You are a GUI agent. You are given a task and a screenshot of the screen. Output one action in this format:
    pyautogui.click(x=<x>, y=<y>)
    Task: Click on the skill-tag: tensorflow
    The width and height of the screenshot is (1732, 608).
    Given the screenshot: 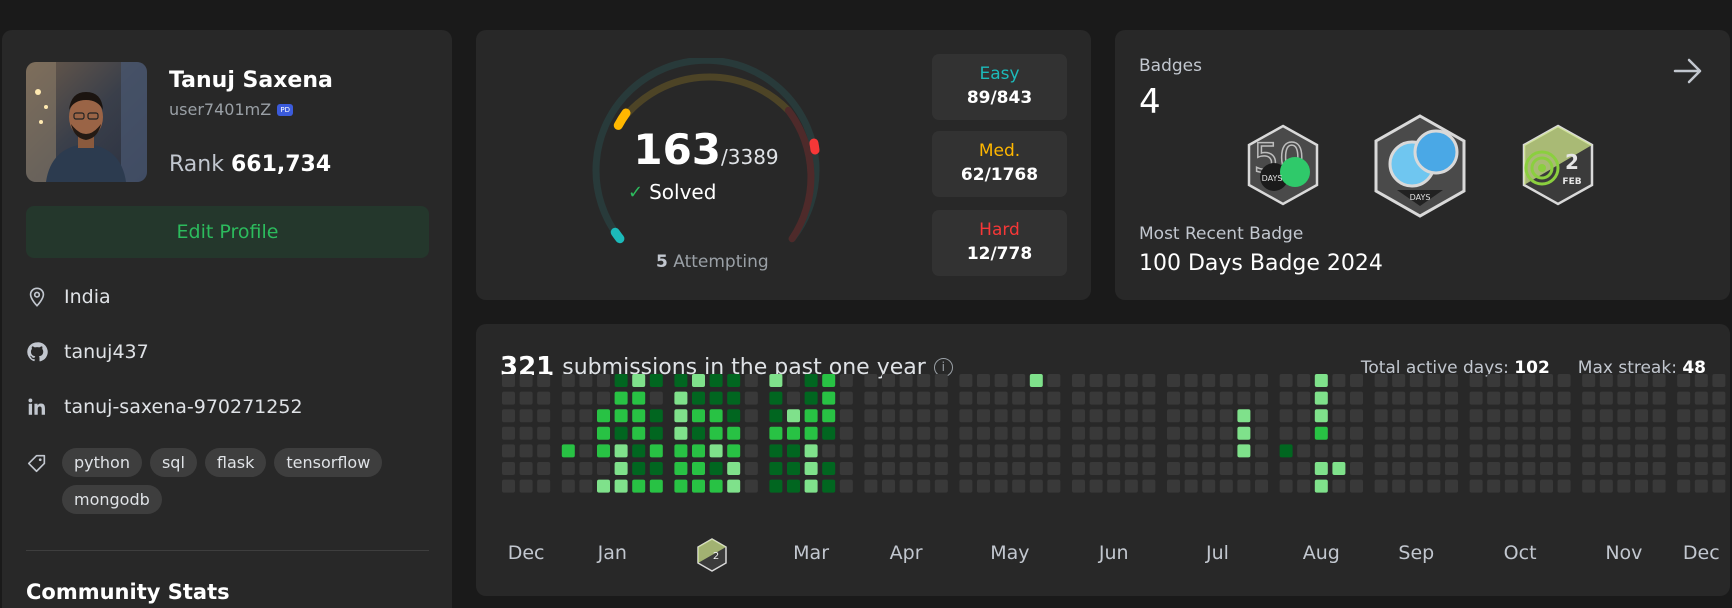 What is the action you would take?
    pyautogui.click(x=328, y=462)
    